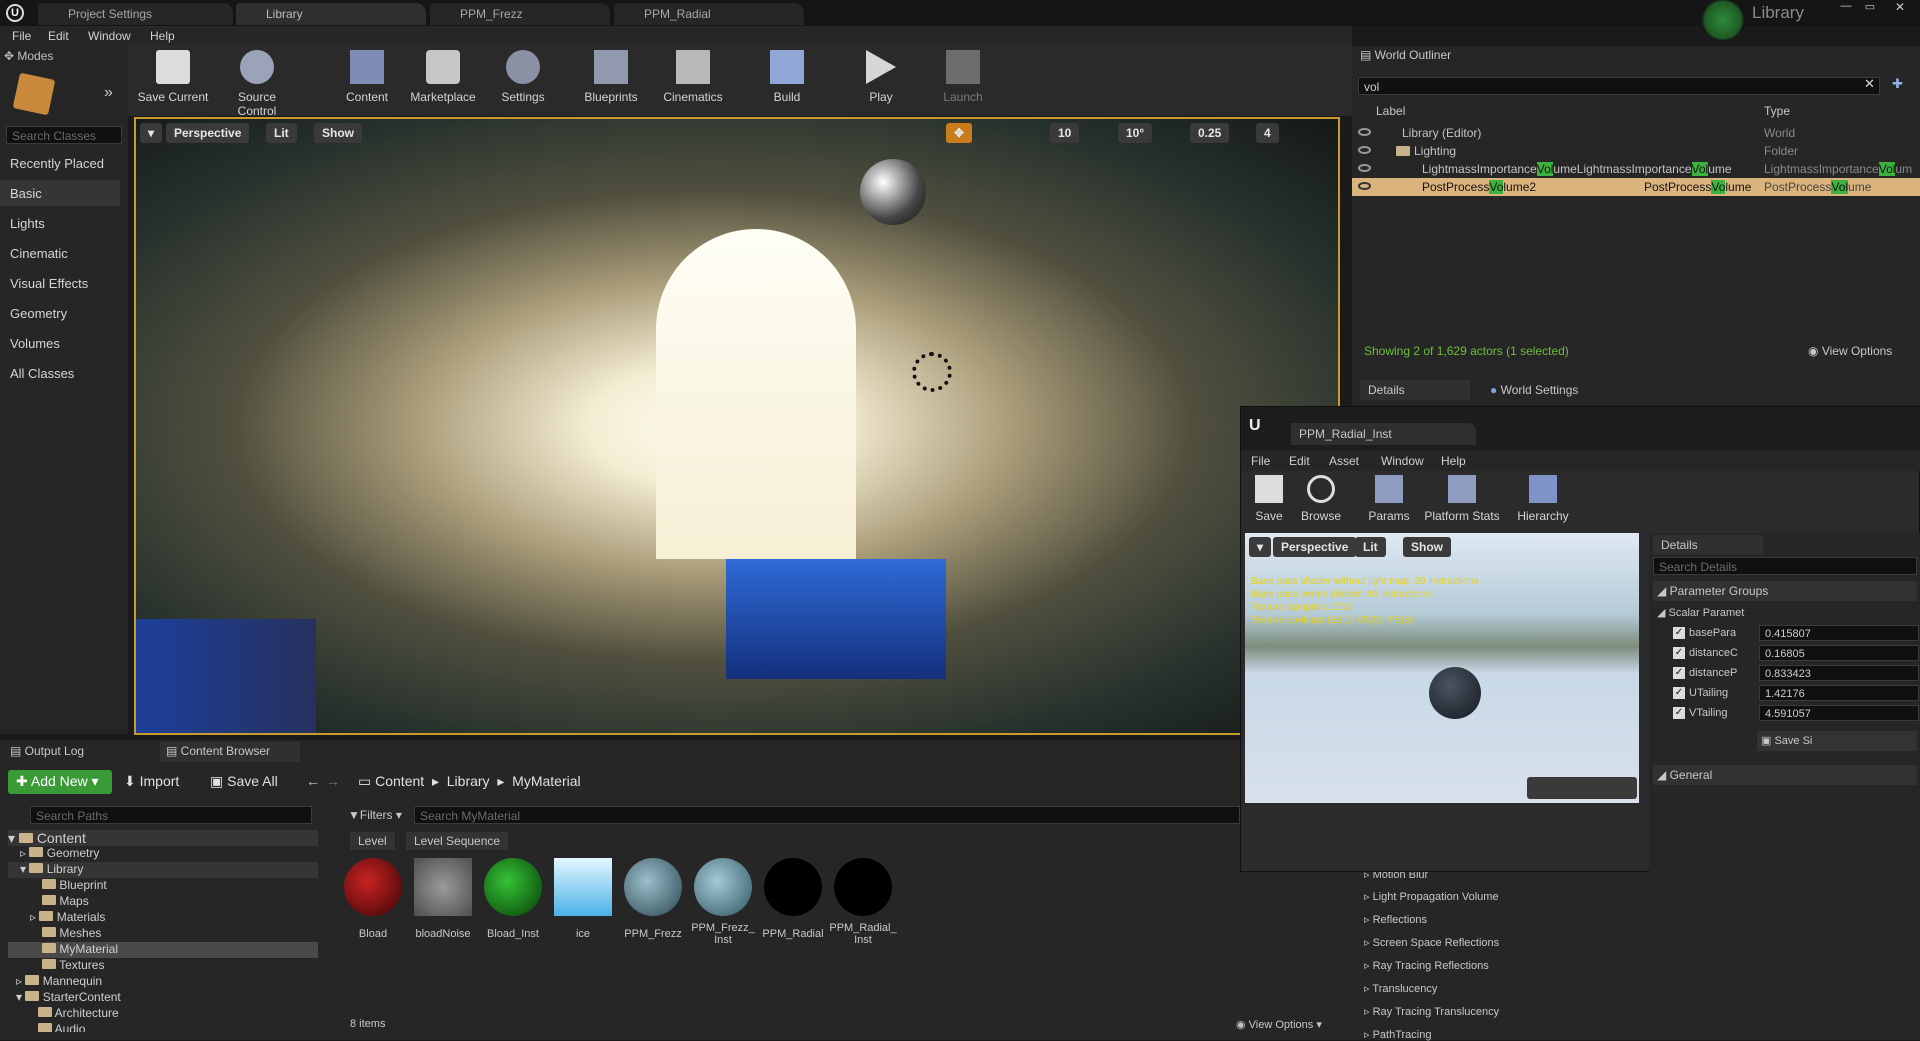  What do you see at coordinates (163, 1014) in the screenshot?
I see `tree-architecture: Architecture` at bounding box center [163, 1014].